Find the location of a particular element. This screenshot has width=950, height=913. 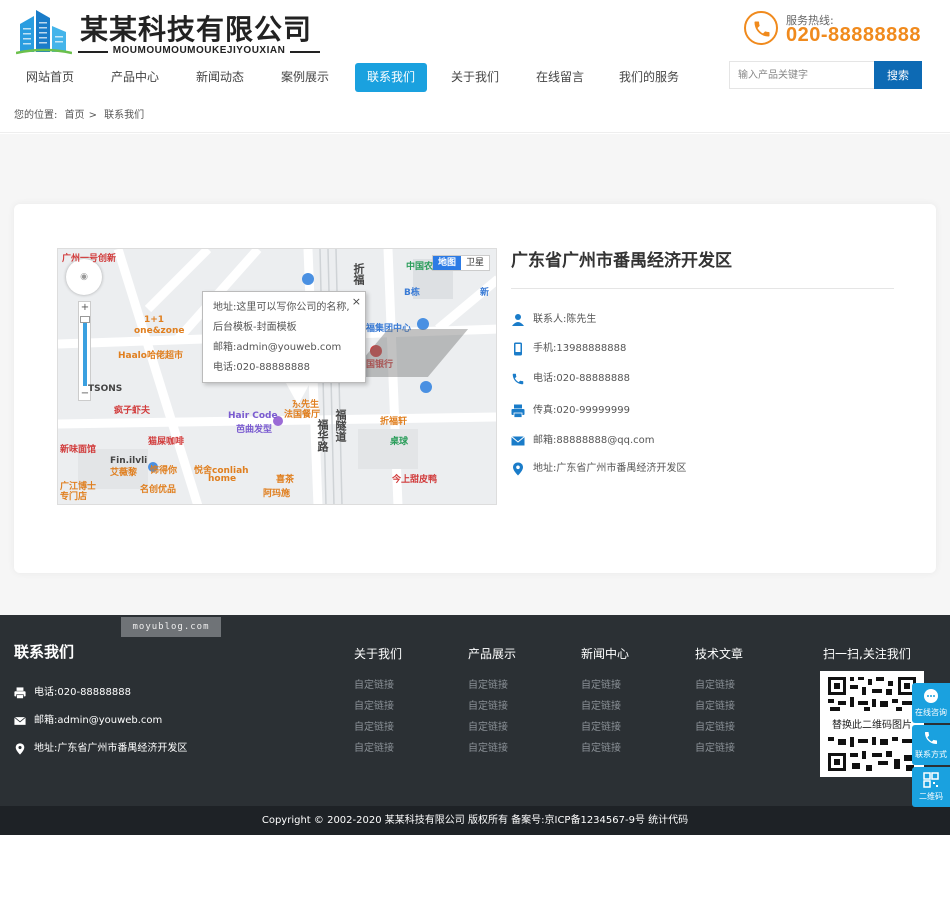

nav-item-services: 我们的服务 is located at coordinates (649, 77).